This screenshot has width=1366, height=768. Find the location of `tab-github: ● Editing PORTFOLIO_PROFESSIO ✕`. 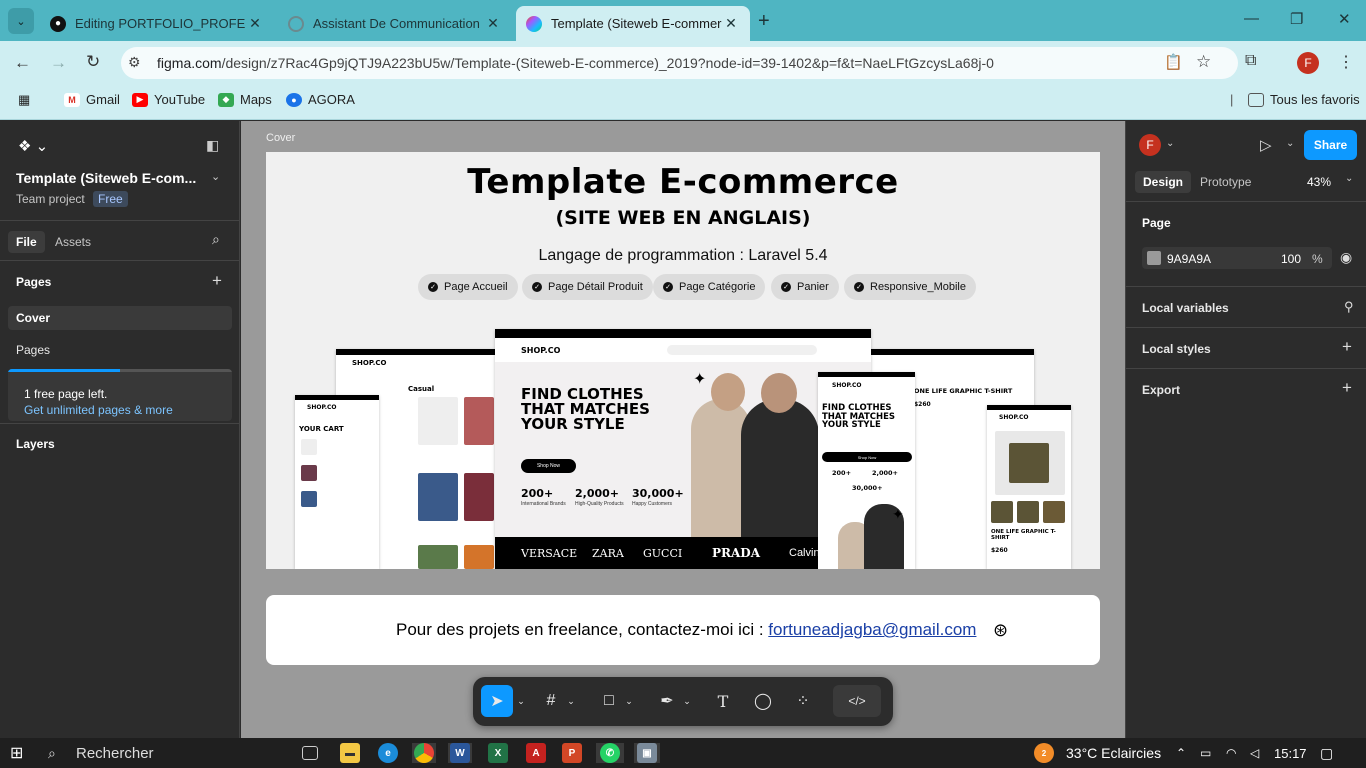

tab-github: ● Editing PORTFOLIO_PROFESSIO ✕ is located at coordinates (157, 23).